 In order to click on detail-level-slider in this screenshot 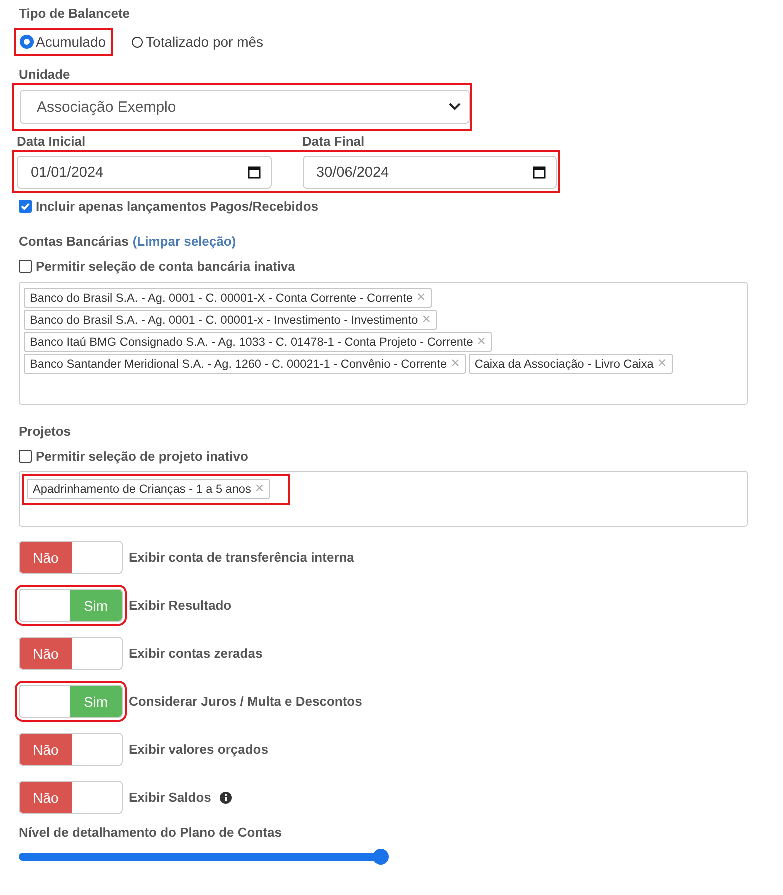, I will do `click(204, 857)`.